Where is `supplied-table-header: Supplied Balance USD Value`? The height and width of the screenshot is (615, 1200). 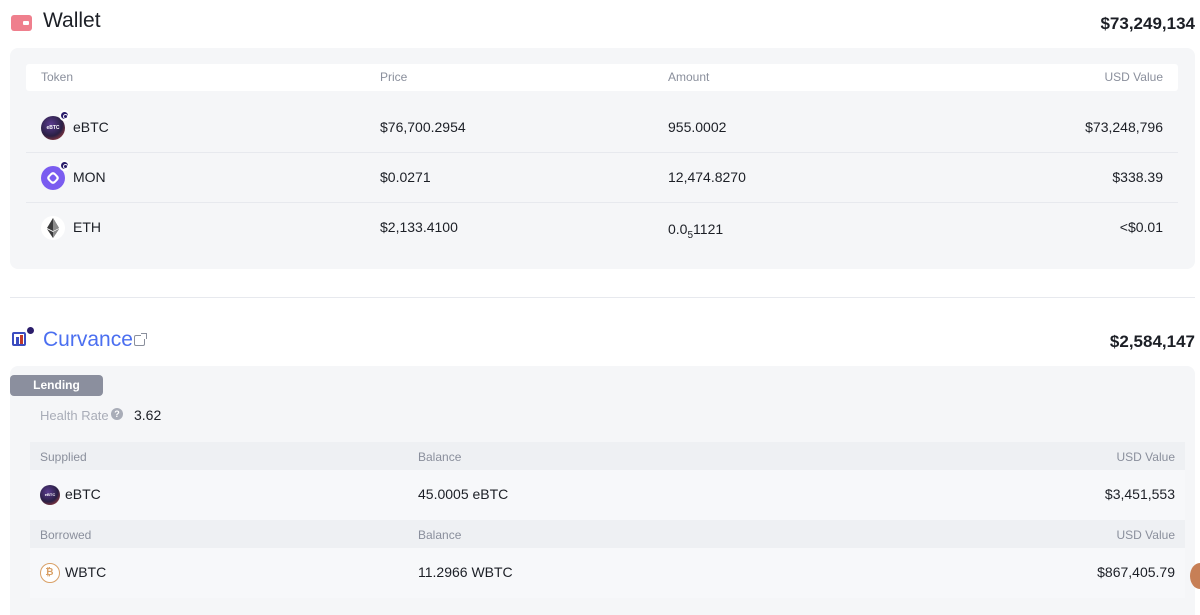
supplied-table-header: Supplied Balance USD Value is located at coordinates (607, 456).